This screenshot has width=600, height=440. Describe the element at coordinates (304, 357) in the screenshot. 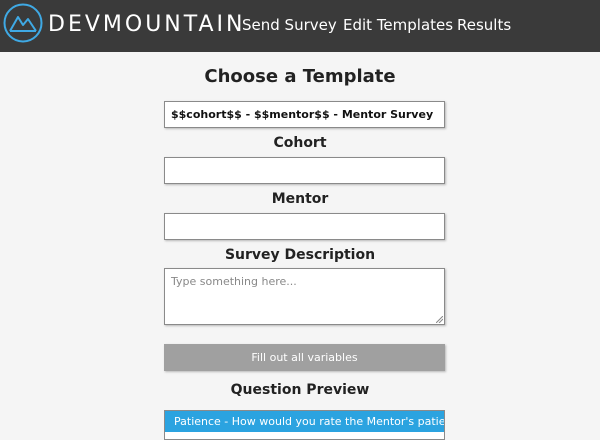

I see `fill-variables-button: Fill out all variables` at that location.